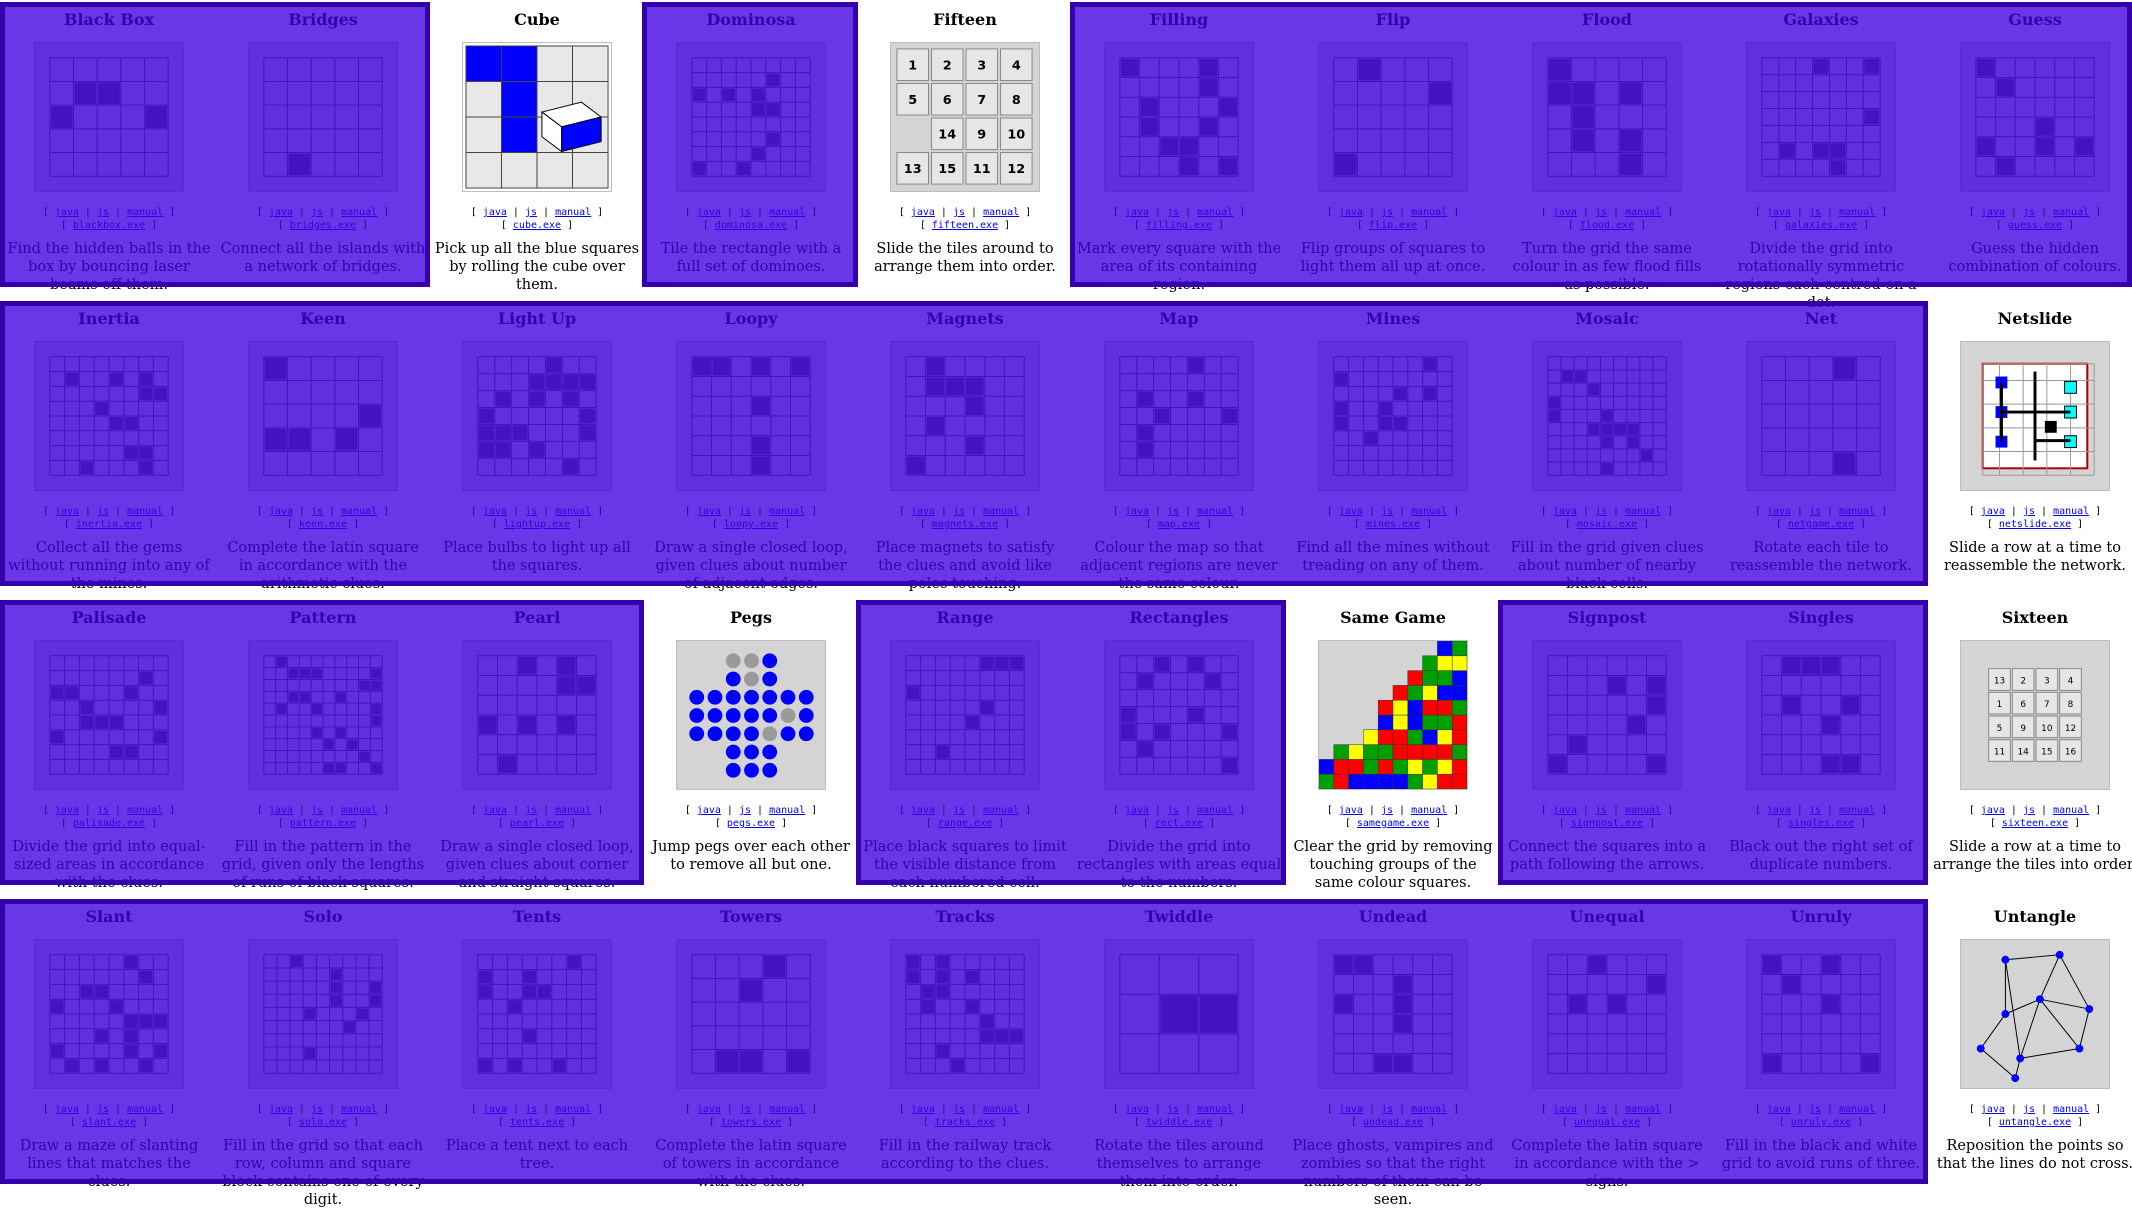 Image resolution: width=2132 pixels, height=1209 pixels. What do you see at coordinates (751, 715) in the screenshot?
I see `pegs-thumbnail` at bounding box center [751, 715].